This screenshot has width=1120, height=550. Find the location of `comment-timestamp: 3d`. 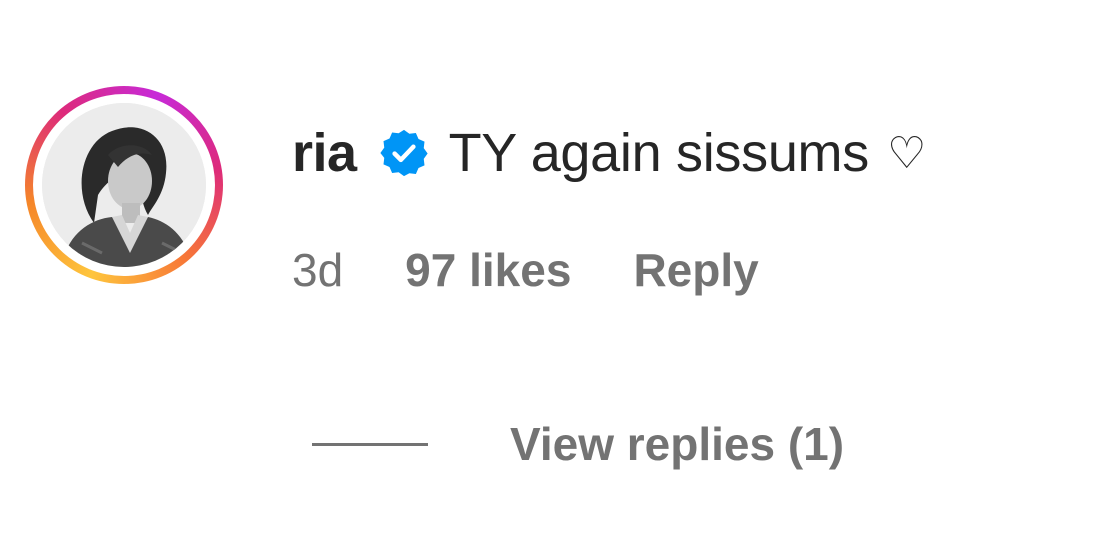

comment-timestamp: 3d is located at coordinates (317, 270).